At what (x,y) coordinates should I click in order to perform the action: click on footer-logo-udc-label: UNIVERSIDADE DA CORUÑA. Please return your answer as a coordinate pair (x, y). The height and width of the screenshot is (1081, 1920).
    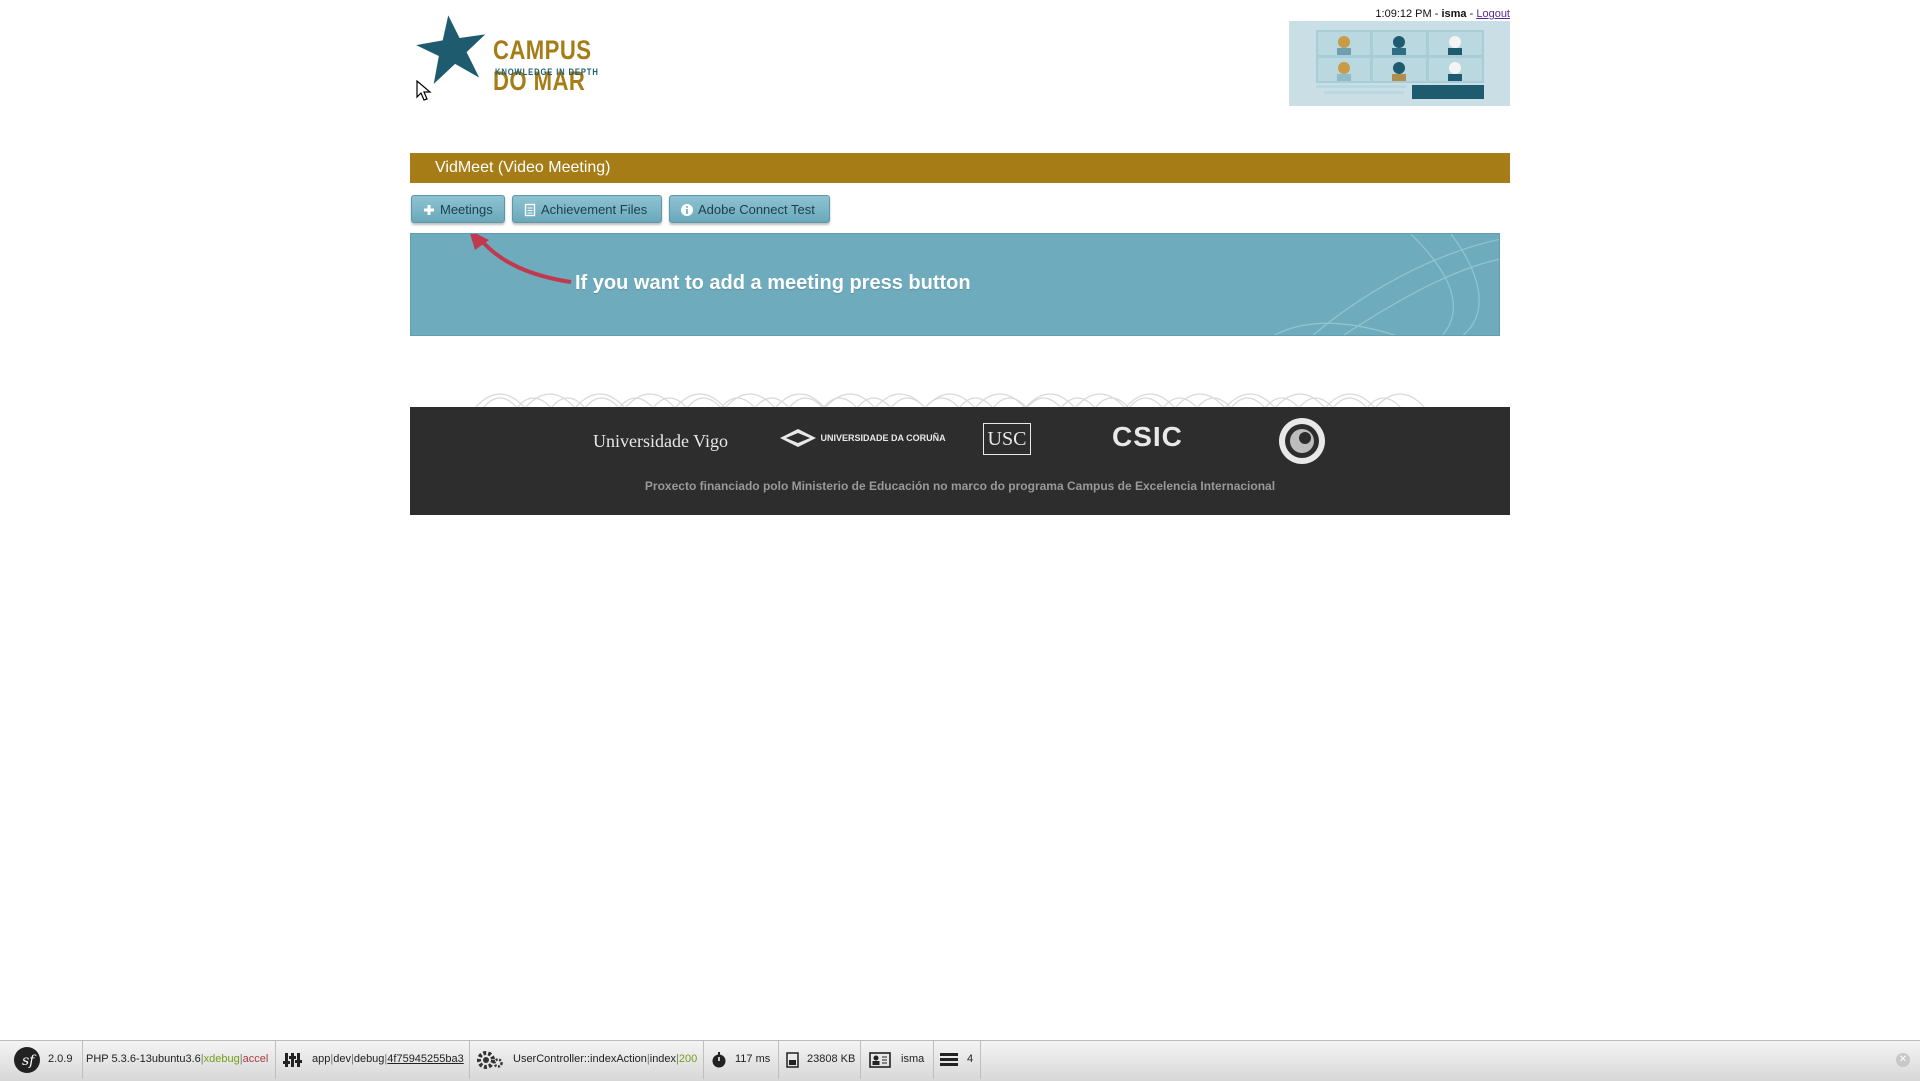
    Looking at the image, I should click on (883, 438).